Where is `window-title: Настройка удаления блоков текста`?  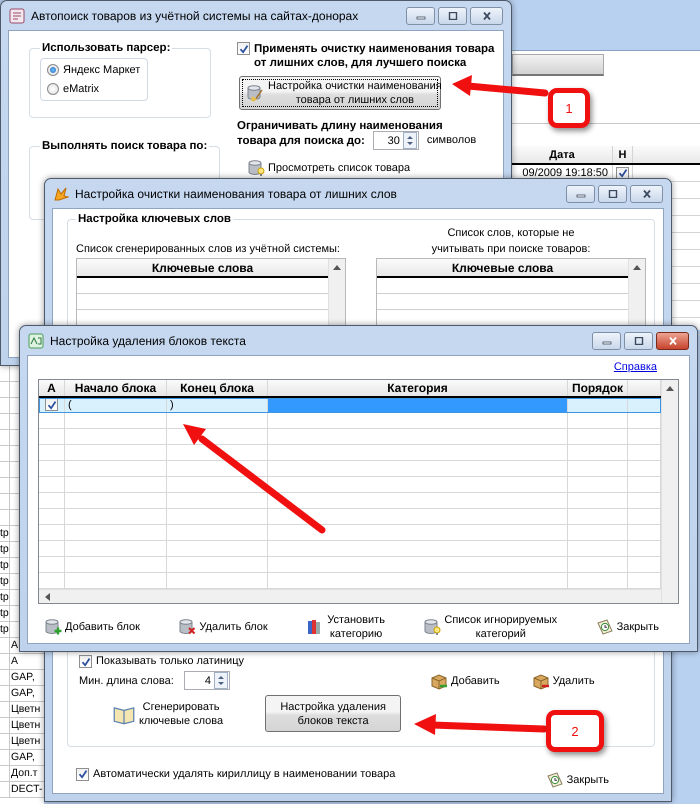
window-title: Настройка удаления блоков текста is located at coordinates (148, 341).